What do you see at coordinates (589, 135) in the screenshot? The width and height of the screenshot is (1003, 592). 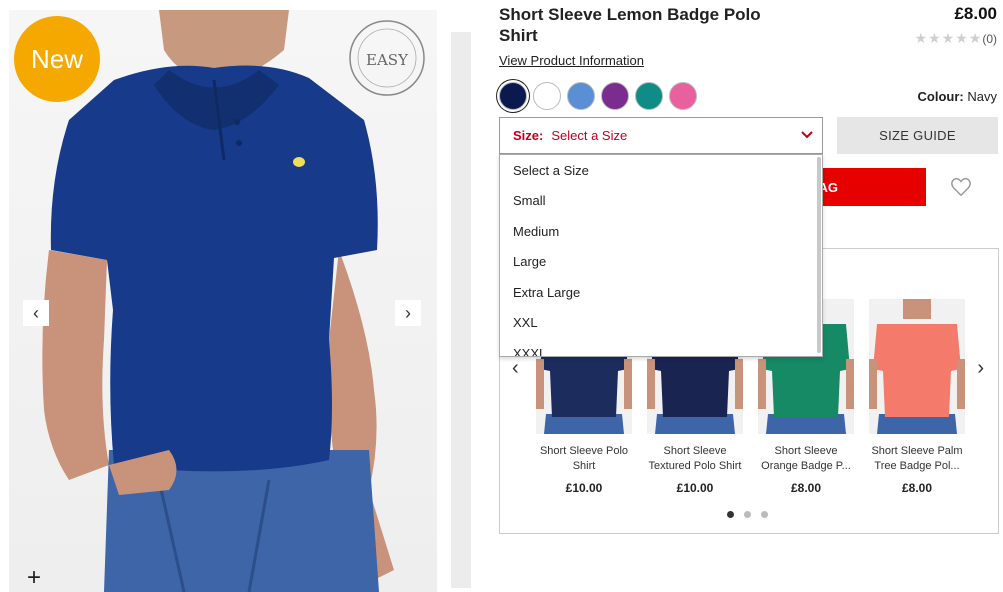 I see `size-placeholder: Select a Size` at bounding box center [589, 135].